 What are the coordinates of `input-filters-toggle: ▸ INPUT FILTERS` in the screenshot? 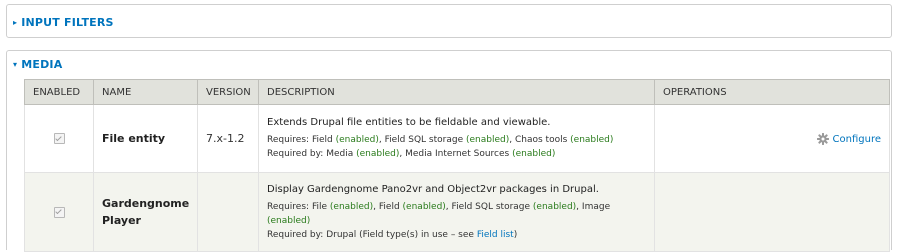 It's located at (63, 22).